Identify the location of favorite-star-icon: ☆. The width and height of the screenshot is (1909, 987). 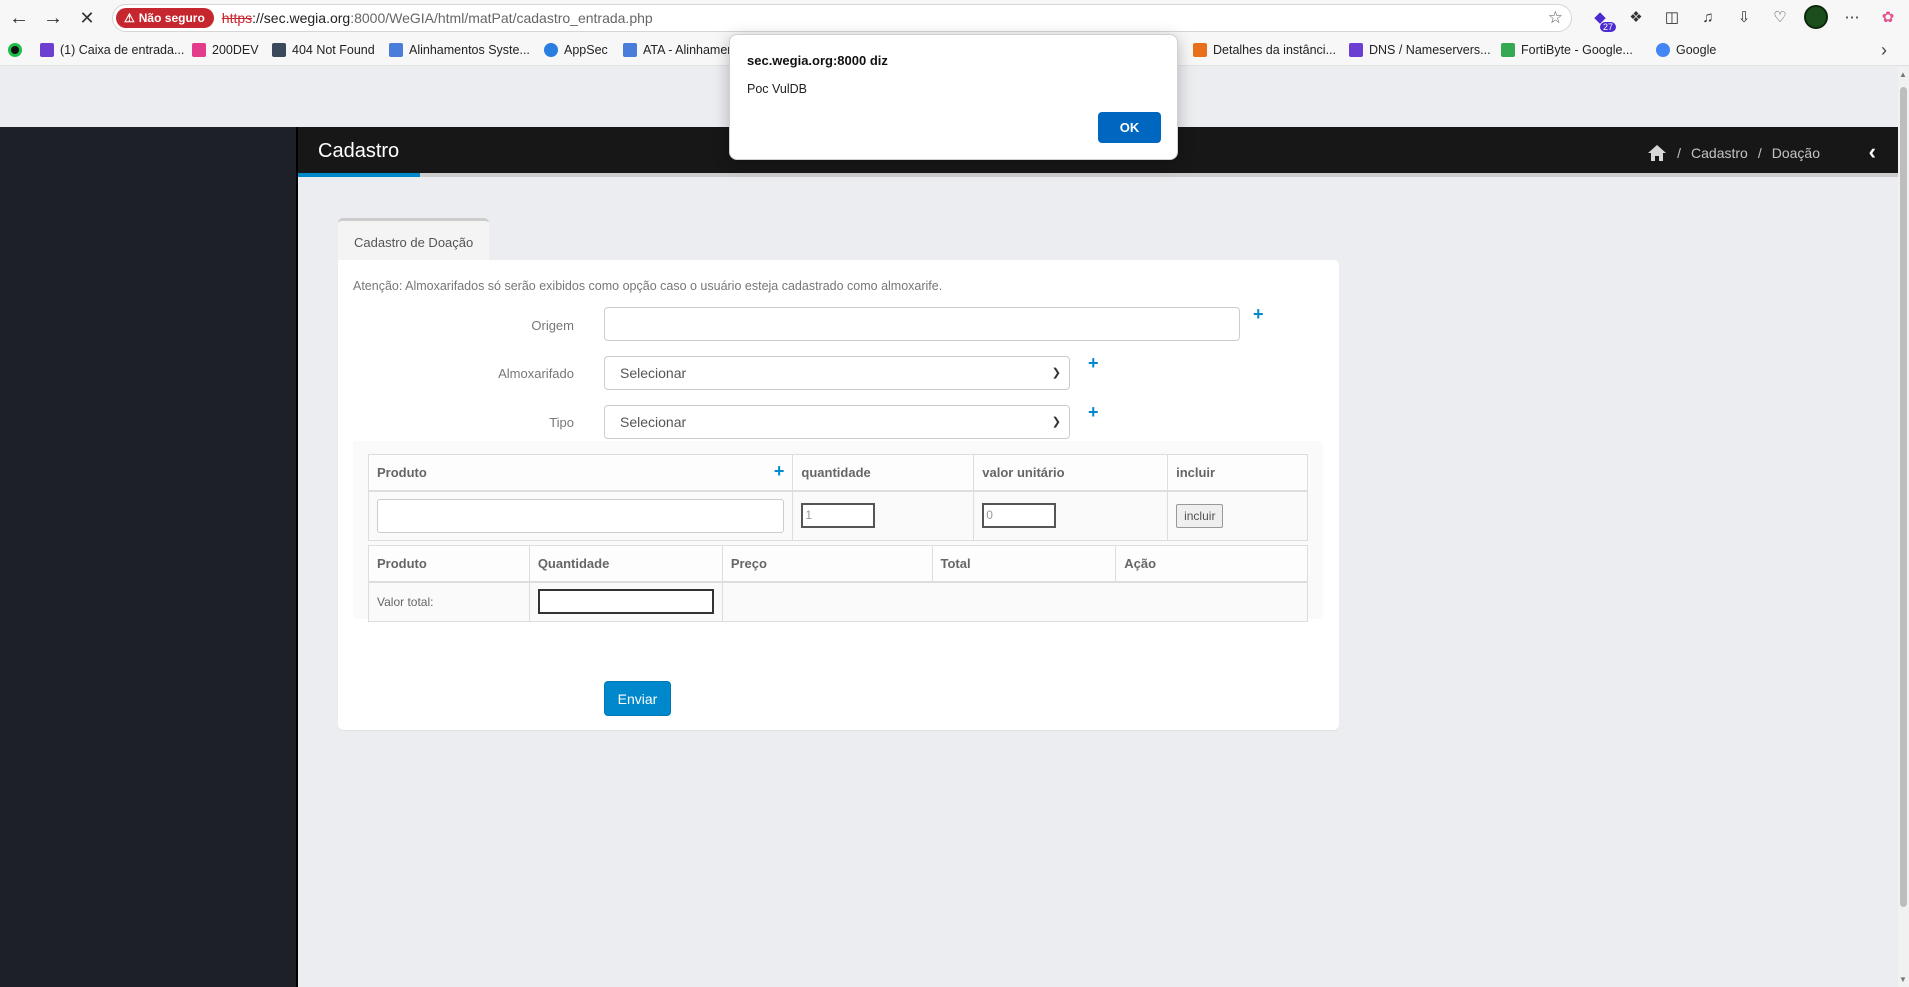
(1555, 18).